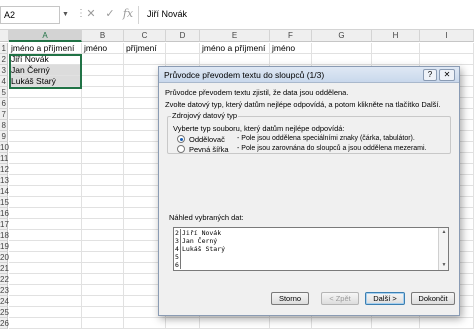 The width and height of the screenshot is (474, 335). What do you see at coordinates (444, 265) in the screenshot?
I see `scroll-down-icon: ▼` at bounding box center [444, 265].